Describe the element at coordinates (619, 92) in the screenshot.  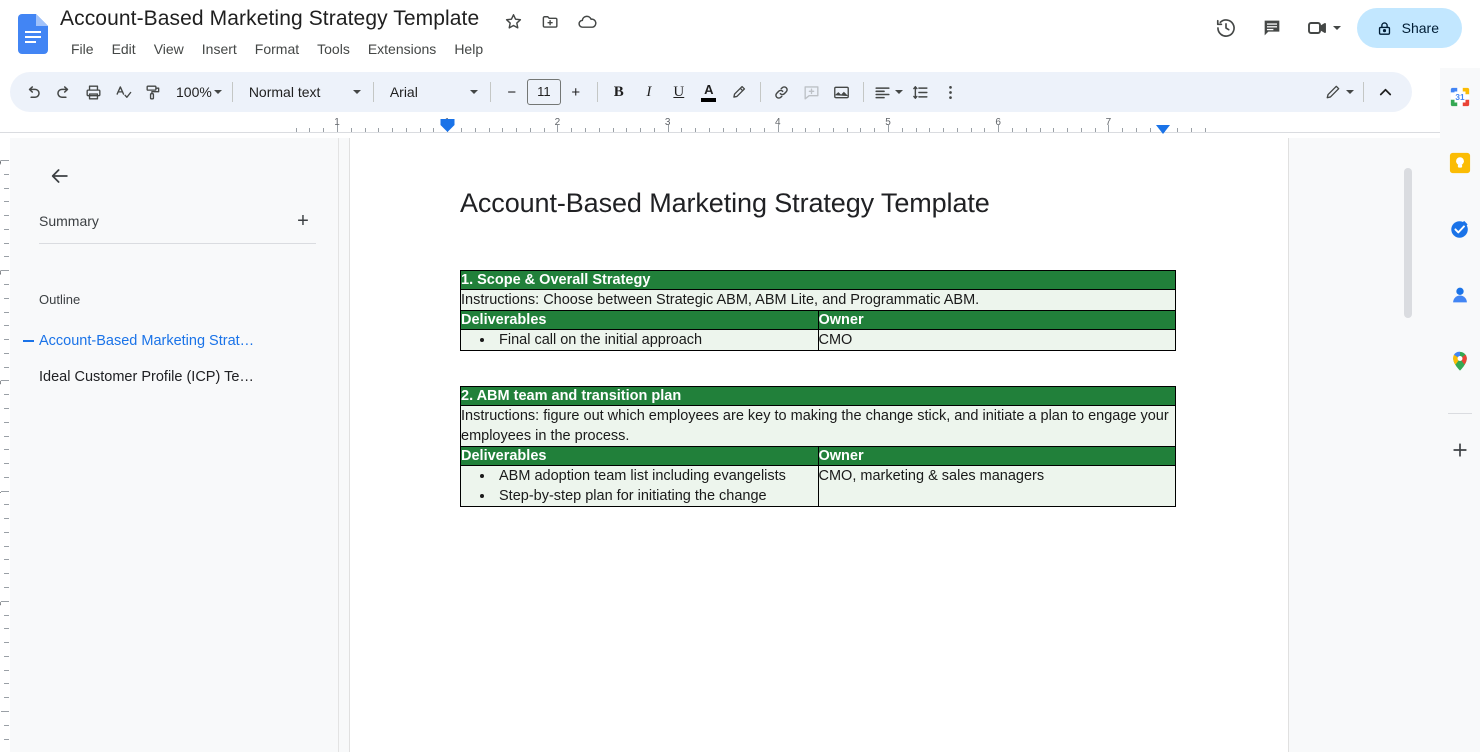
I see `bold-button: B` at that location.